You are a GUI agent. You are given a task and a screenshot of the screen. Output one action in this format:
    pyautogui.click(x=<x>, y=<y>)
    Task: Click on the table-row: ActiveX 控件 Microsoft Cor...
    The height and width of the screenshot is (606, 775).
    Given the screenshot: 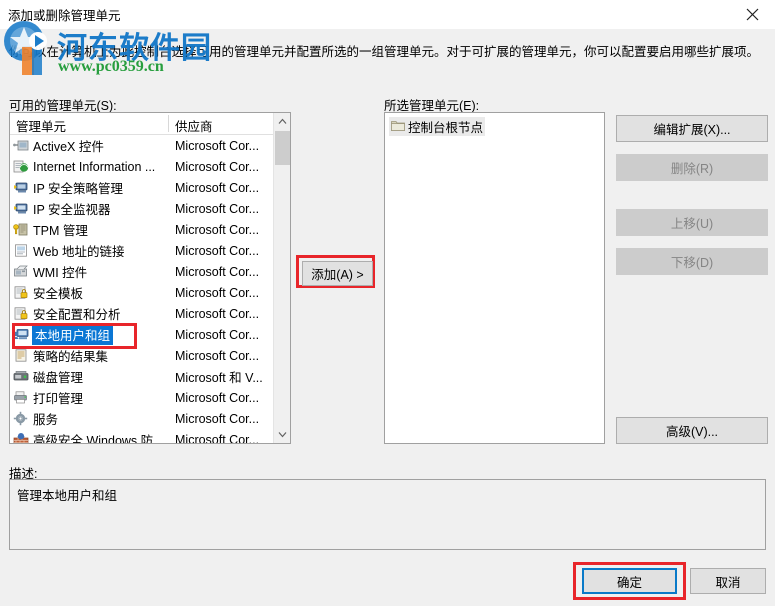 What is the action you would take?
    pyautogui.click(x=150, y=145)
    